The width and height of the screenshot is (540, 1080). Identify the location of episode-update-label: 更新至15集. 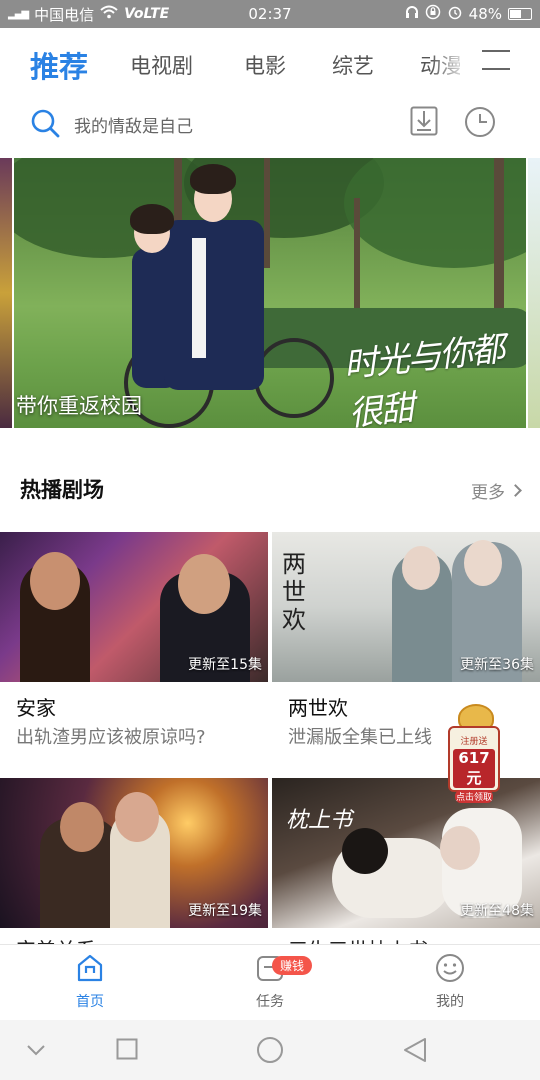
(225, 665).